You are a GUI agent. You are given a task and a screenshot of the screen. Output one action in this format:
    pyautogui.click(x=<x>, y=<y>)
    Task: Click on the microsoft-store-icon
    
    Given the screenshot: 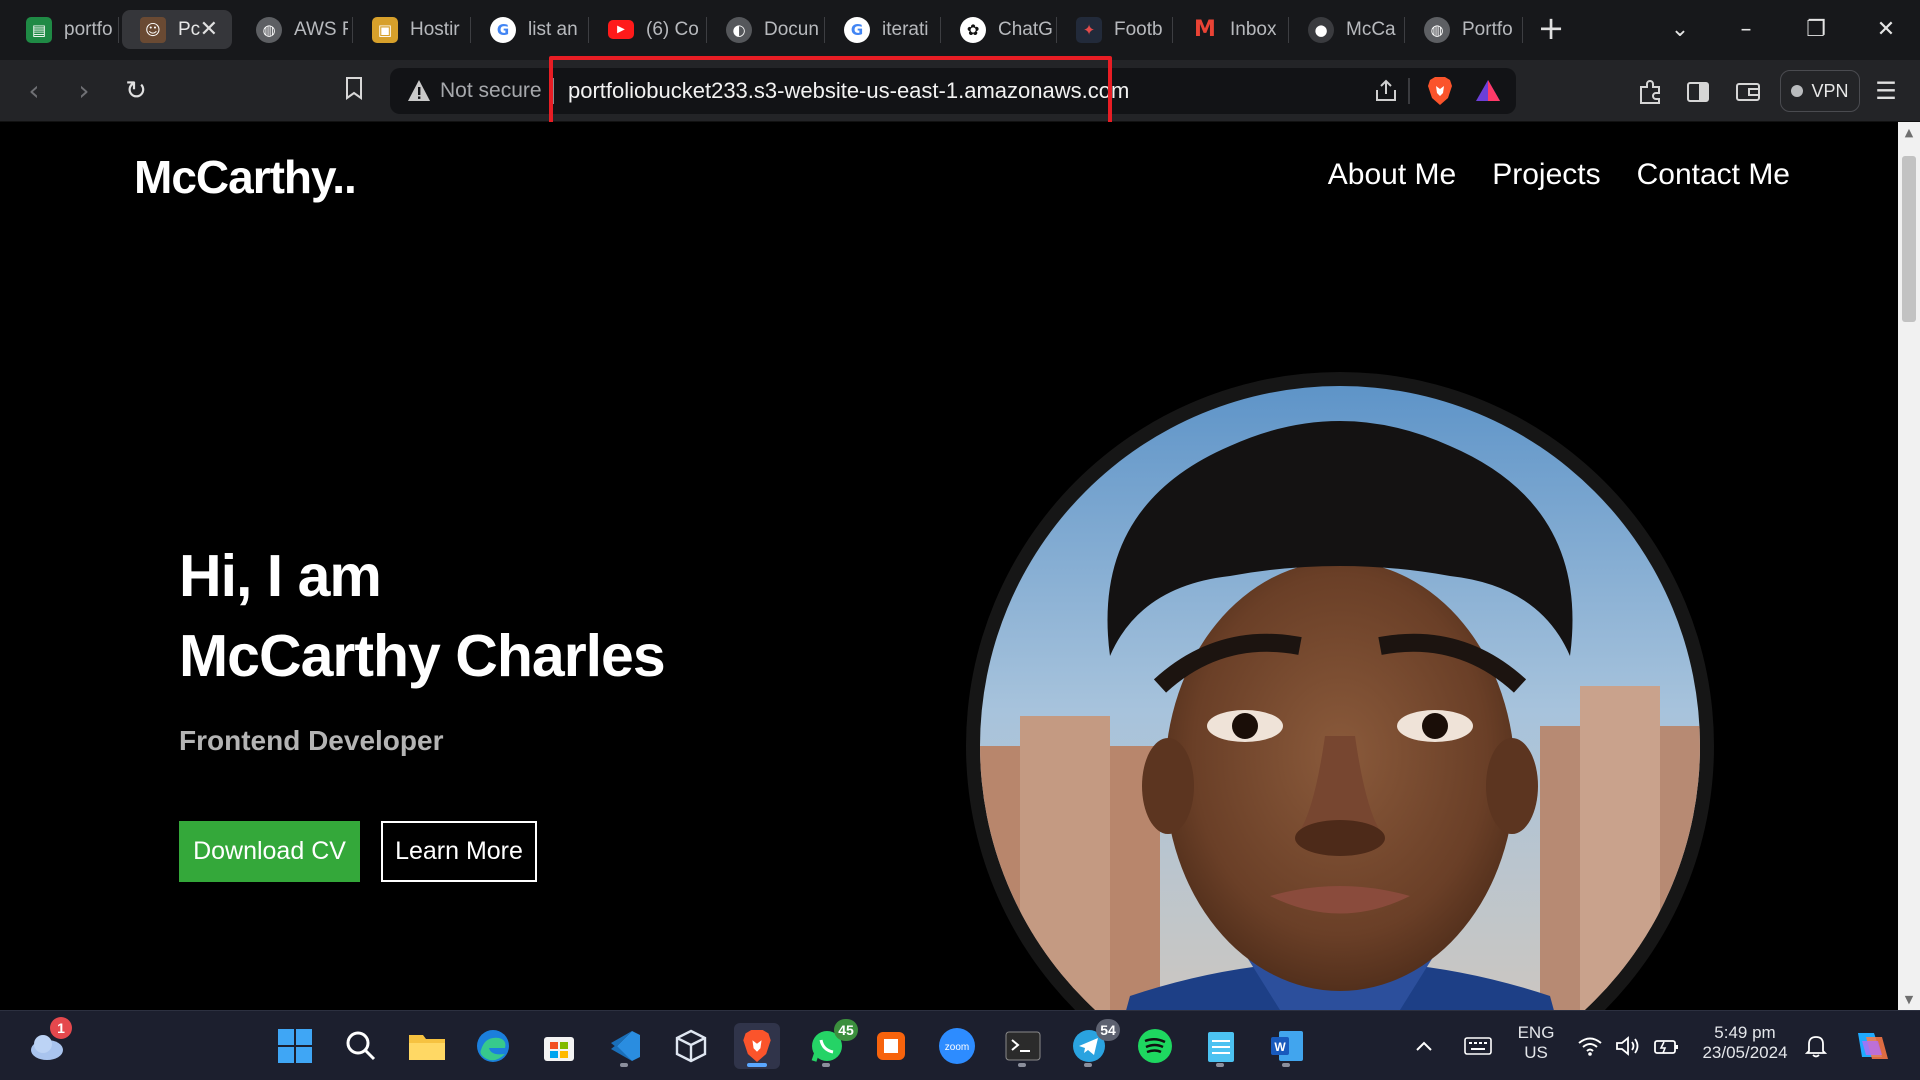 What is the action you would take?
    pyautogui.click(x=559, y=1049)
    